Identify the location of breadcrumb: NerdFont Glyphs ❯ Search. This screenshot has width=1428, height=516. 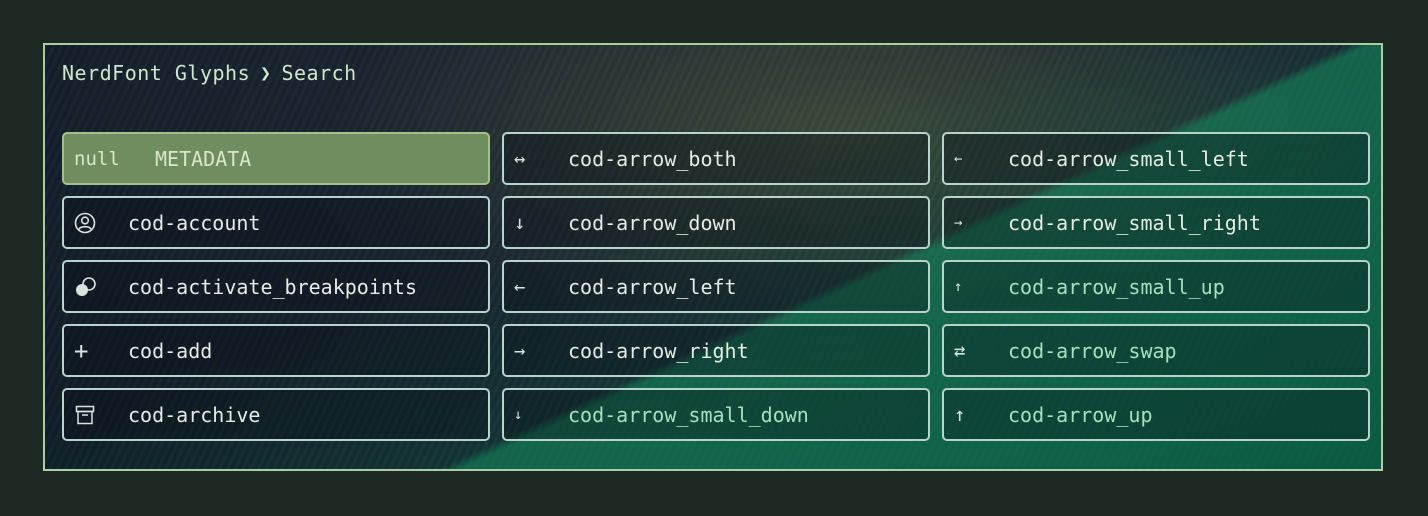
(209, 73).